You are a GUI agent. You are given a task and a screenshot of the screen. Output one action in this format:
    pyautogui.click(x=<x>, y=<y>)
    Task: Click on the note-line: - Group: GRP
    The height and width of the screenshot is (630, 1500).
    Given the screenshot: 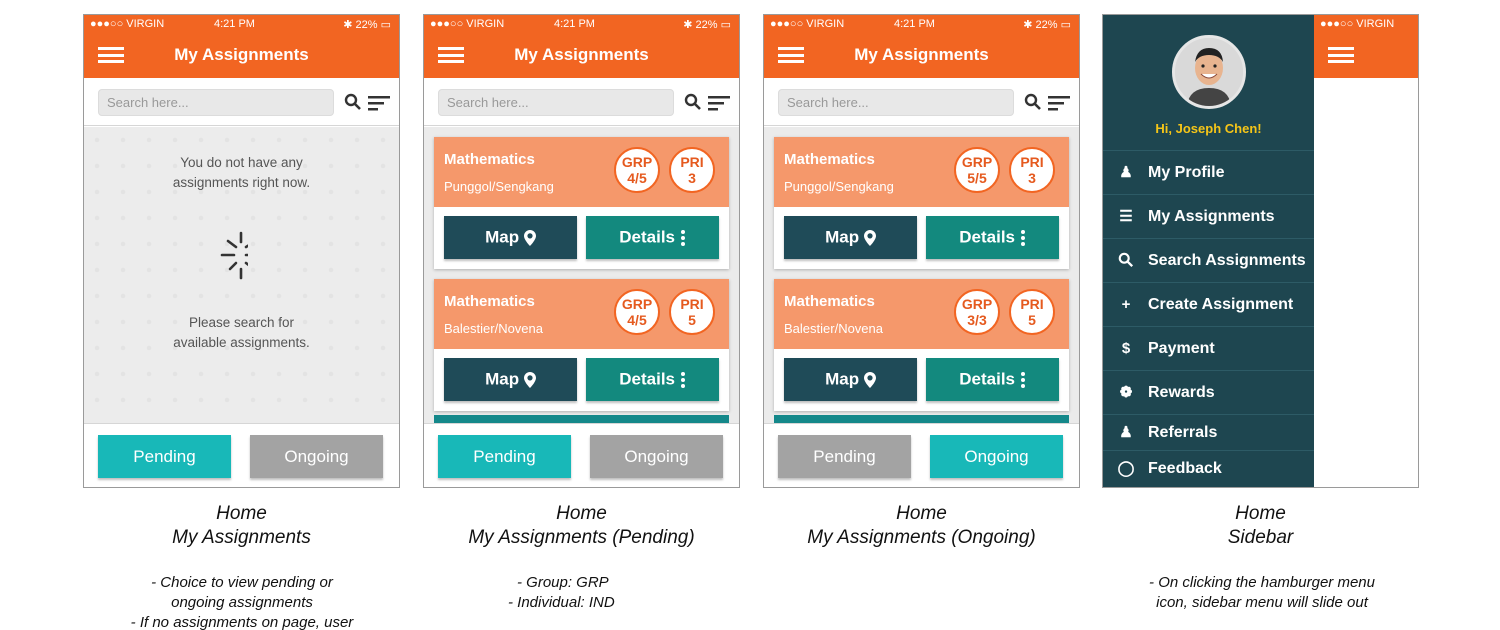 What is the action you would take?
    pyautogui.click(x=563, y=582)
    